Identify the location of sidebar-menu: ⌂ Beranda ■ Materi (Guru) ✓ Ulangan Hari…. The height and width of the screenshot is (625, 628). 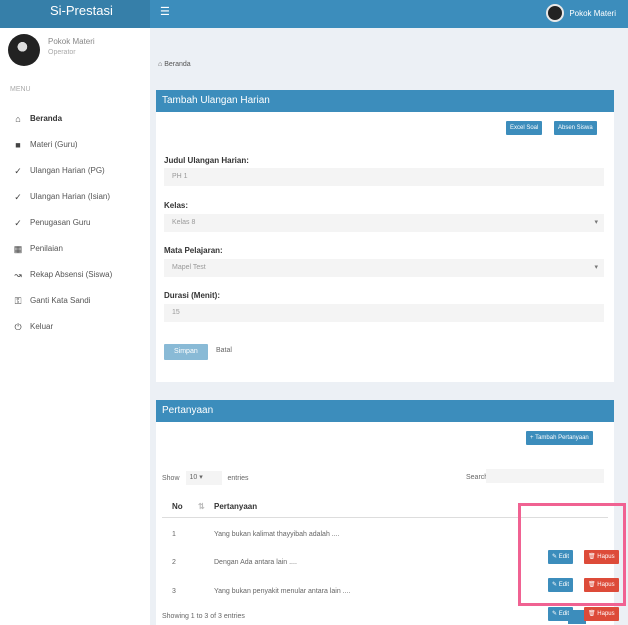
(75, 223).